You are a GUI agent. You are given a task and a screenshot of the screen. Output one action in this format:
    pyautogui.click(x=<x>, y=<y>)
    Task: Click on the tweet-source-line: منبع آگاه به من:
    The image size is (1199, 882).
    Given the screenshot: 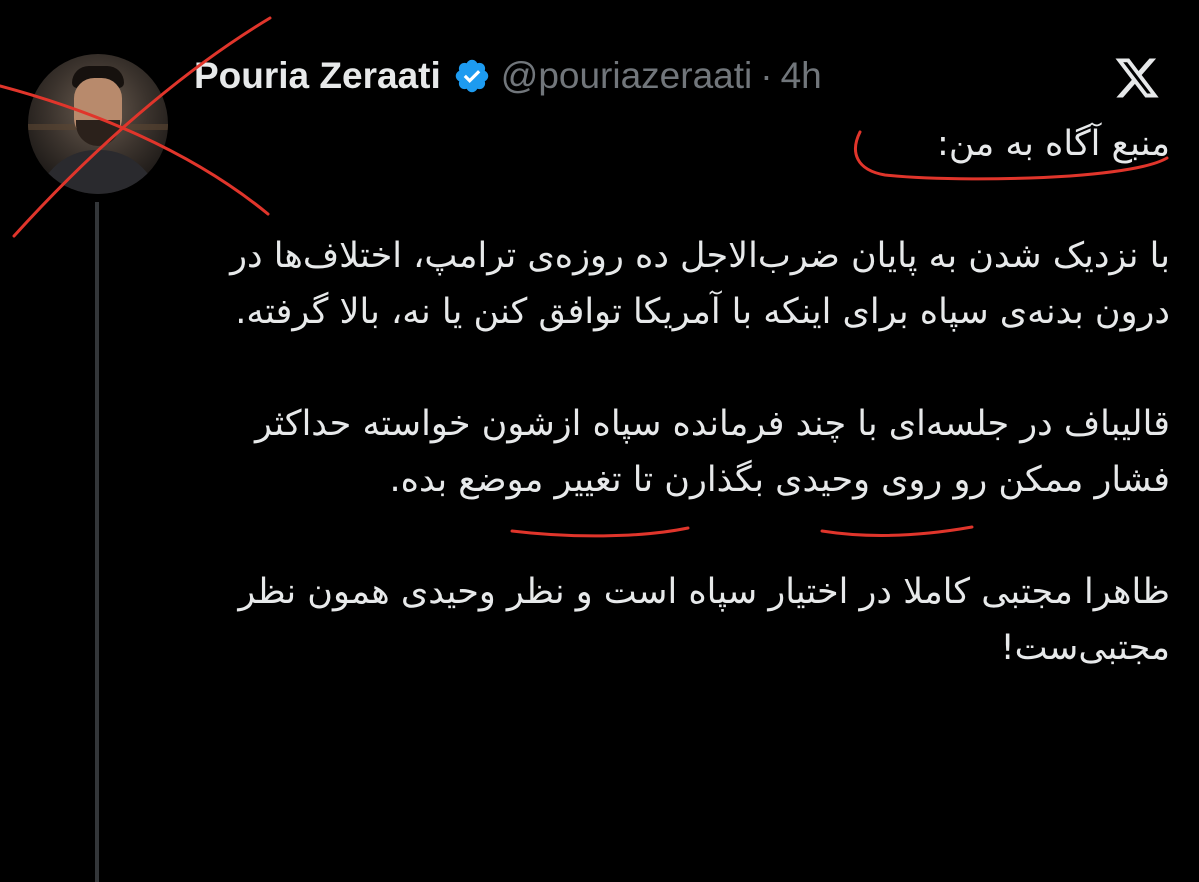 What is the action you would take?
    pyautogui.click(x=1053, y=144)
    